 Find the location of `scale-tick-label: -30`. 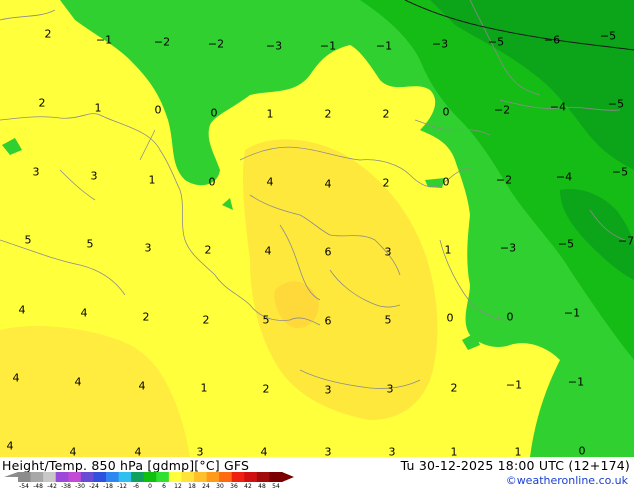

scale-tick-label: -30 is located at coordinates (80, 486).